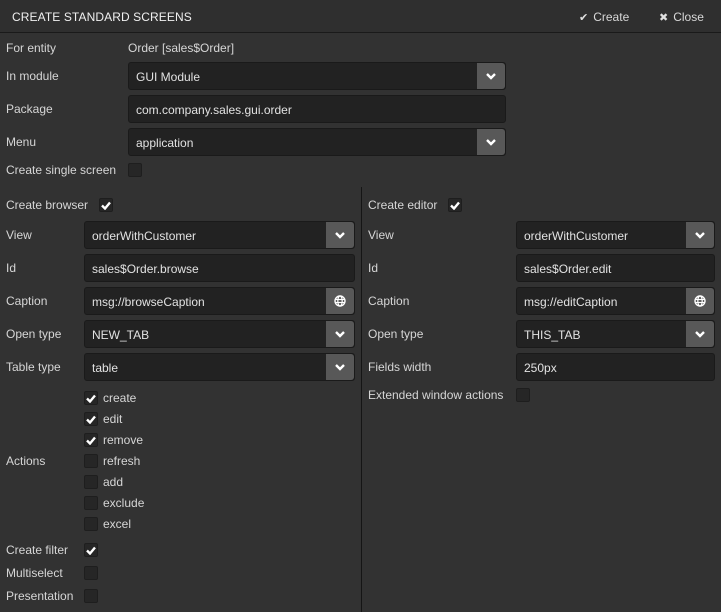  I want to click on action-refresh-label: refresh, so click(122, 461).